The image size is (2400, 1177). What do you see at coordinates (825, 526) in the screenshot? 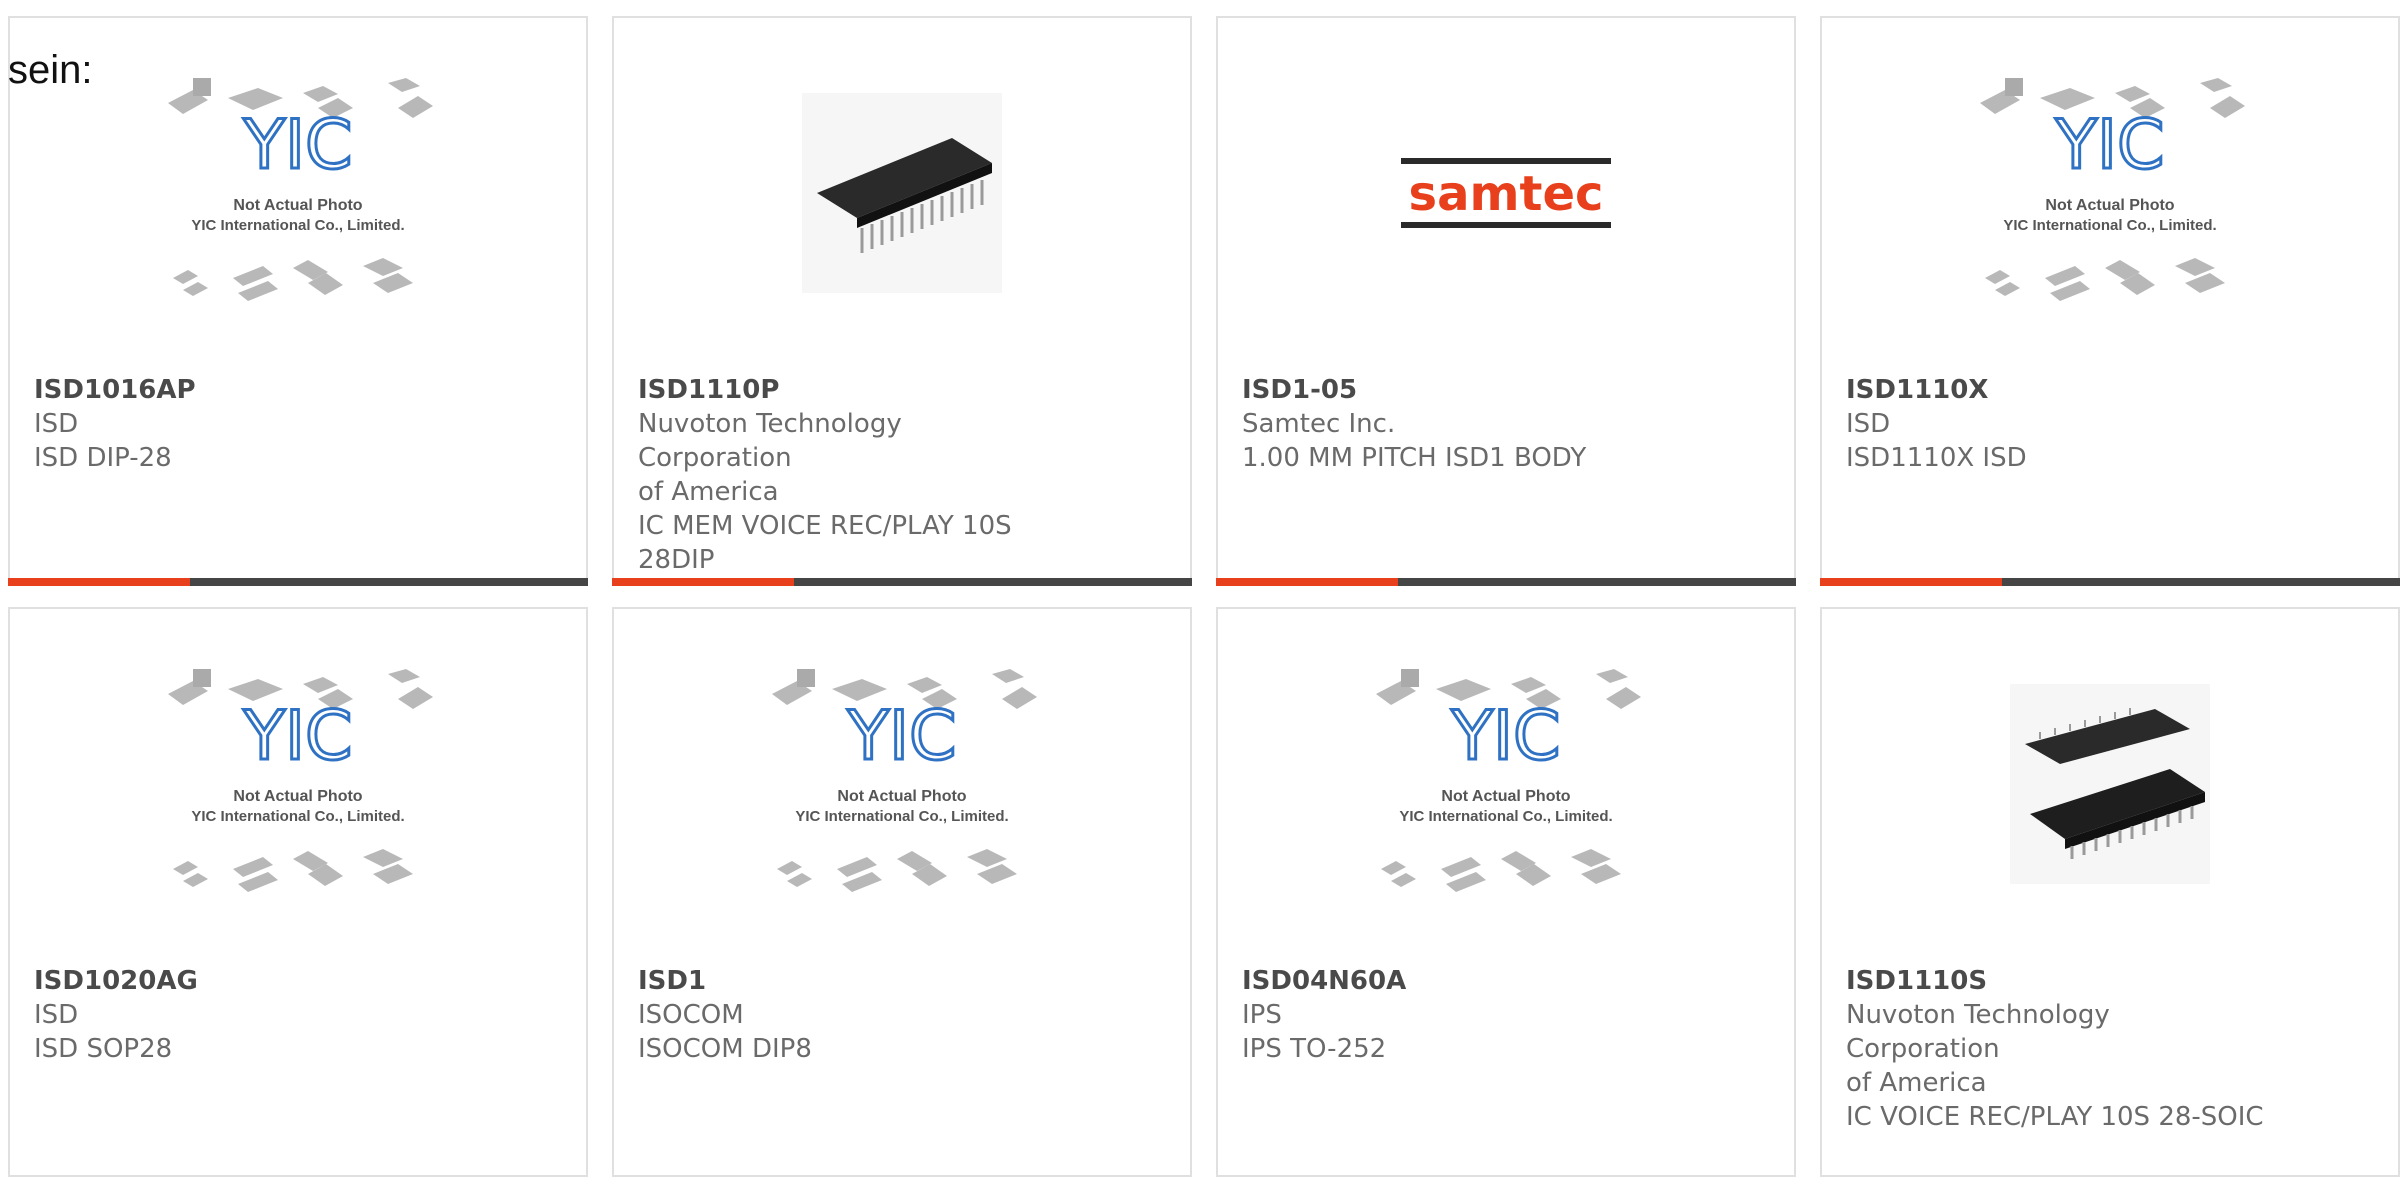
I see `description: IC MEM VOICE REC/PLAY 10S` at bounding box center [825, 526].